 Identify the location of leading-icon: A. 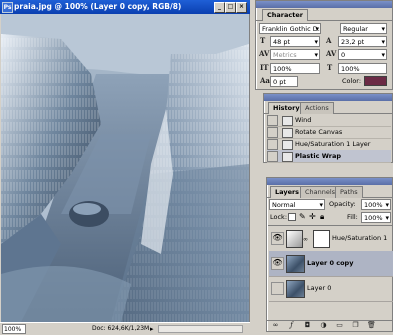
(329, 40).